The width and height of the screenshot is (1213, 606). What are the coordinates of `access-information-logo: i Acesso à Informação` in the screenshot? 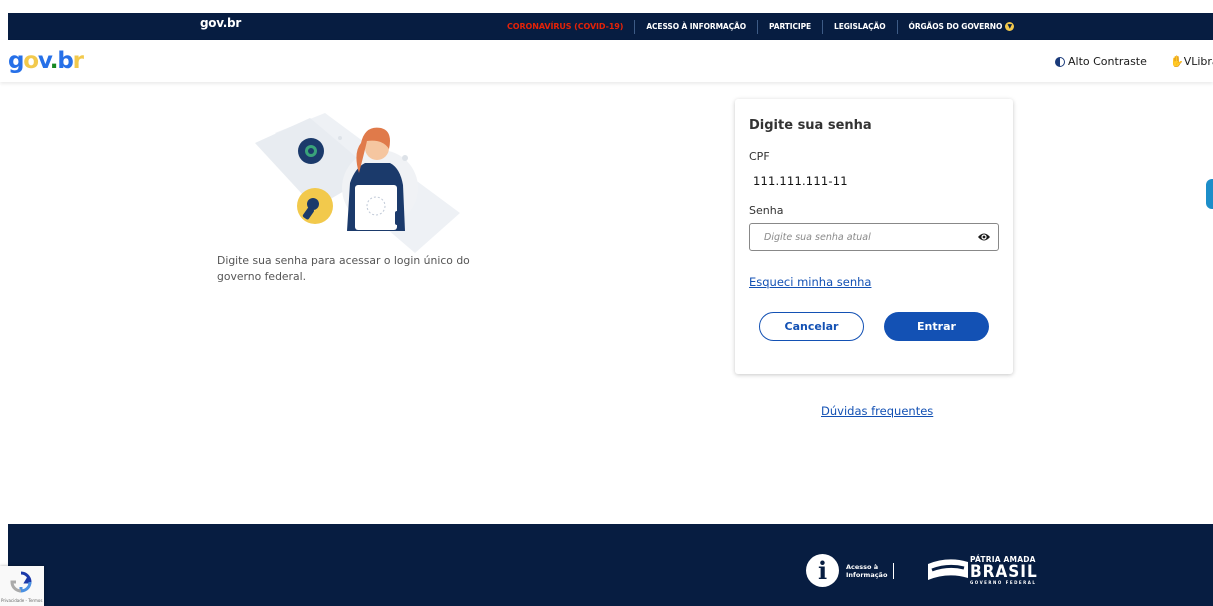 It's located at (850, 570).